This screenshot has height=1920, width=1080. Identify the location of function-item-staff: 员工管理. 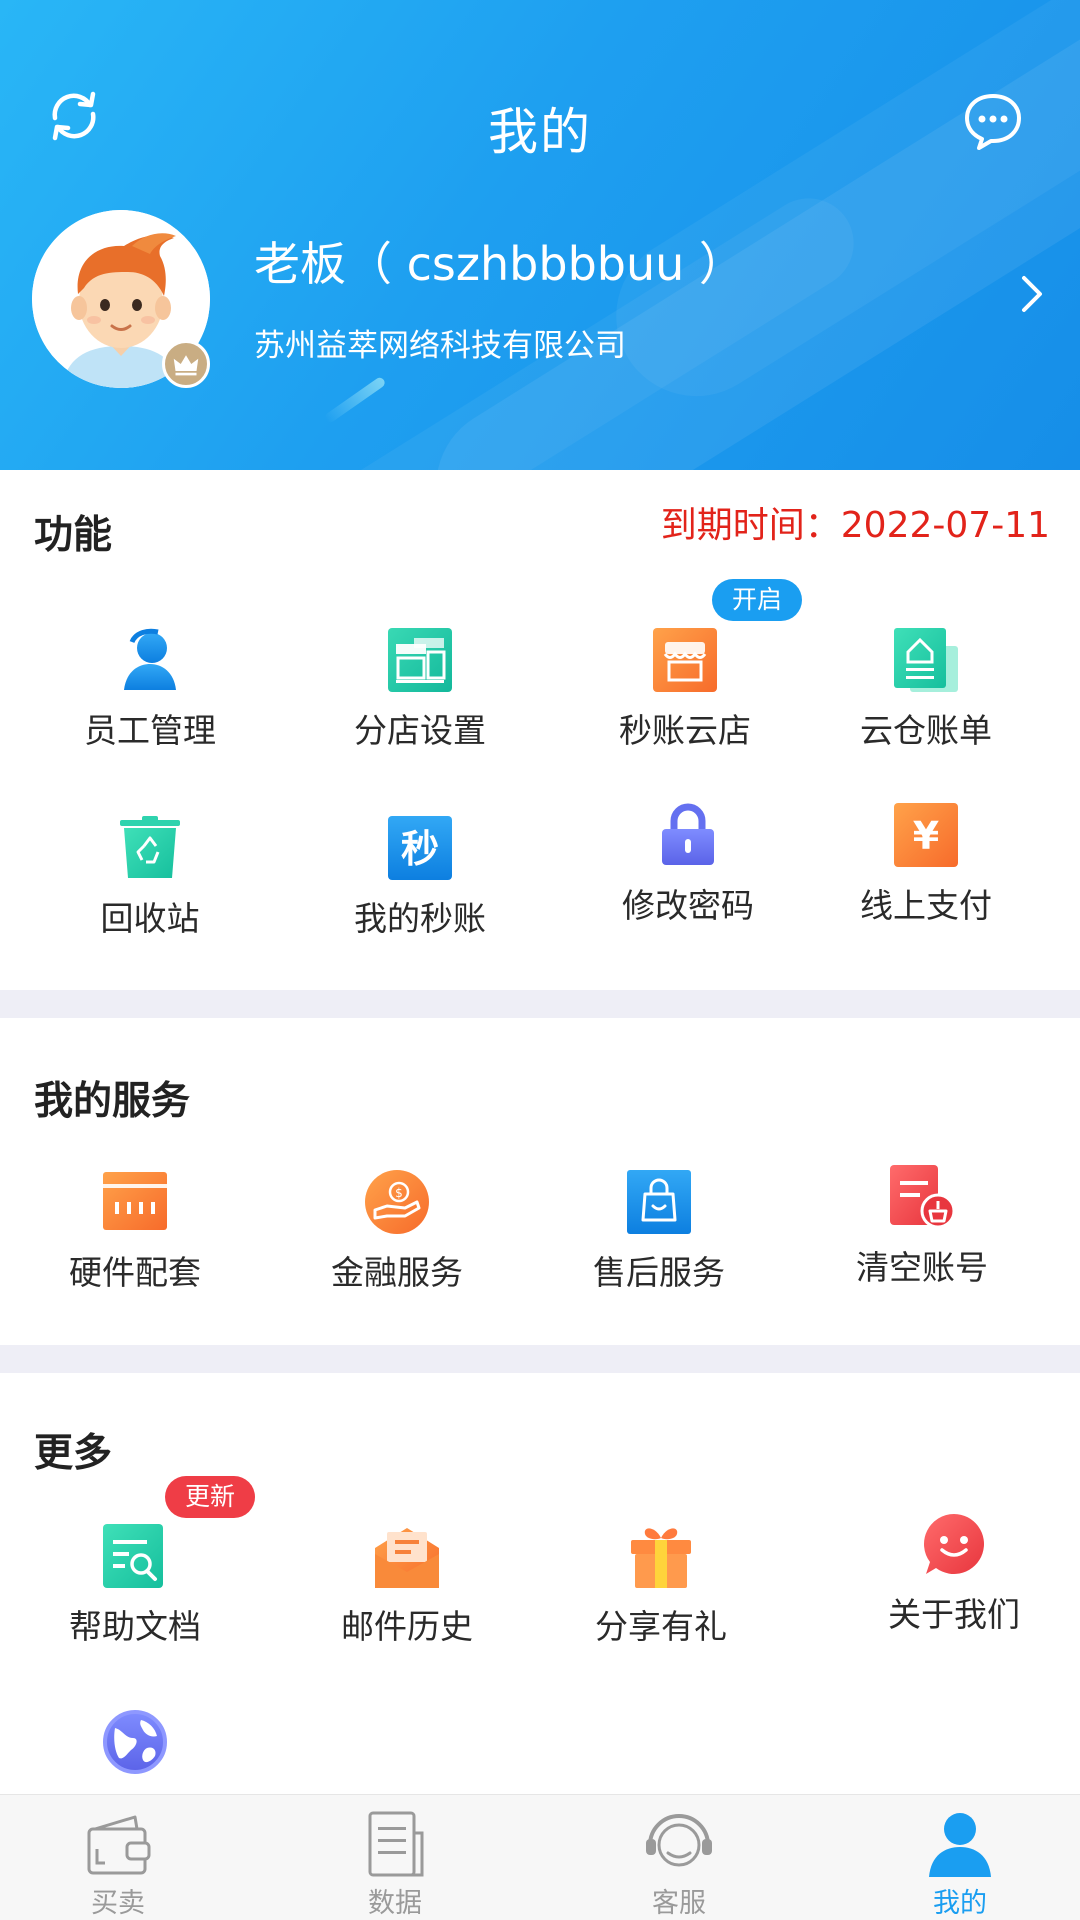
(150, 690).